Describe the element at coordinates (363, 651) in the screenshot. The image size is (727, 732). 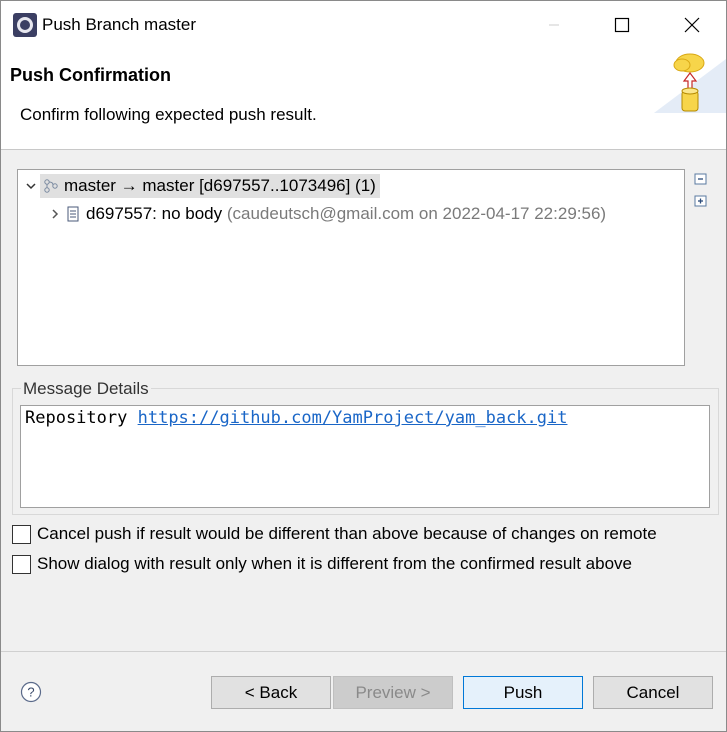
I see `button-bar-separator` at that location.